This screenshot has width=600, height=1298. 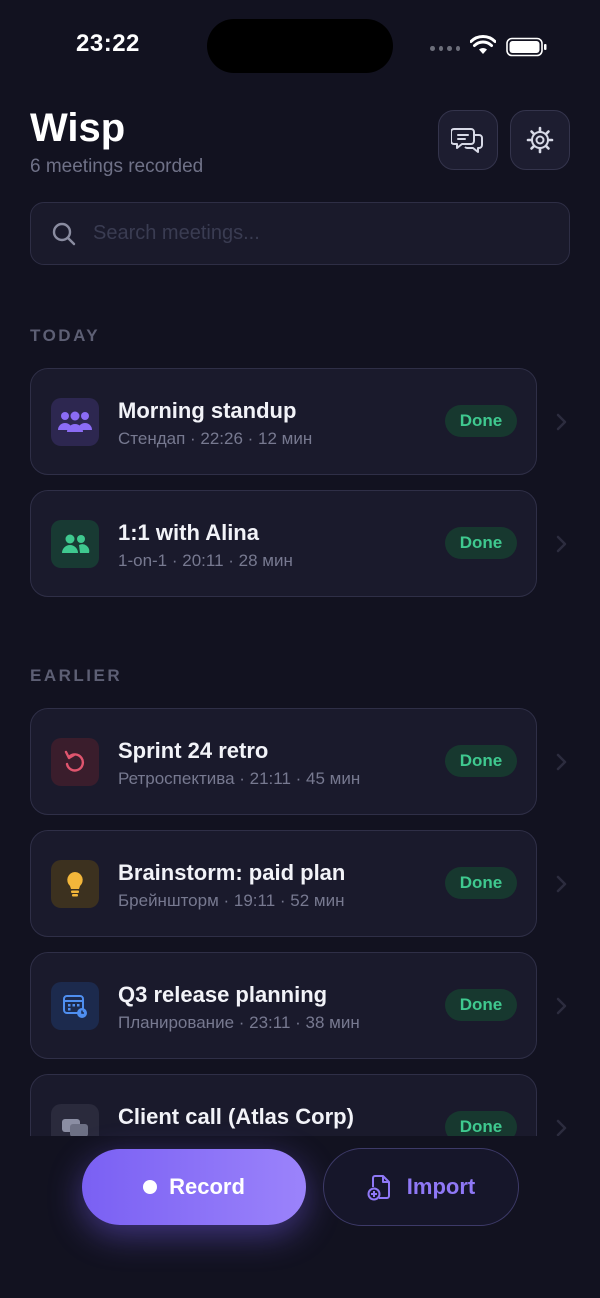 I want to click on lightbulb-icon, so click(x=75, y=884).